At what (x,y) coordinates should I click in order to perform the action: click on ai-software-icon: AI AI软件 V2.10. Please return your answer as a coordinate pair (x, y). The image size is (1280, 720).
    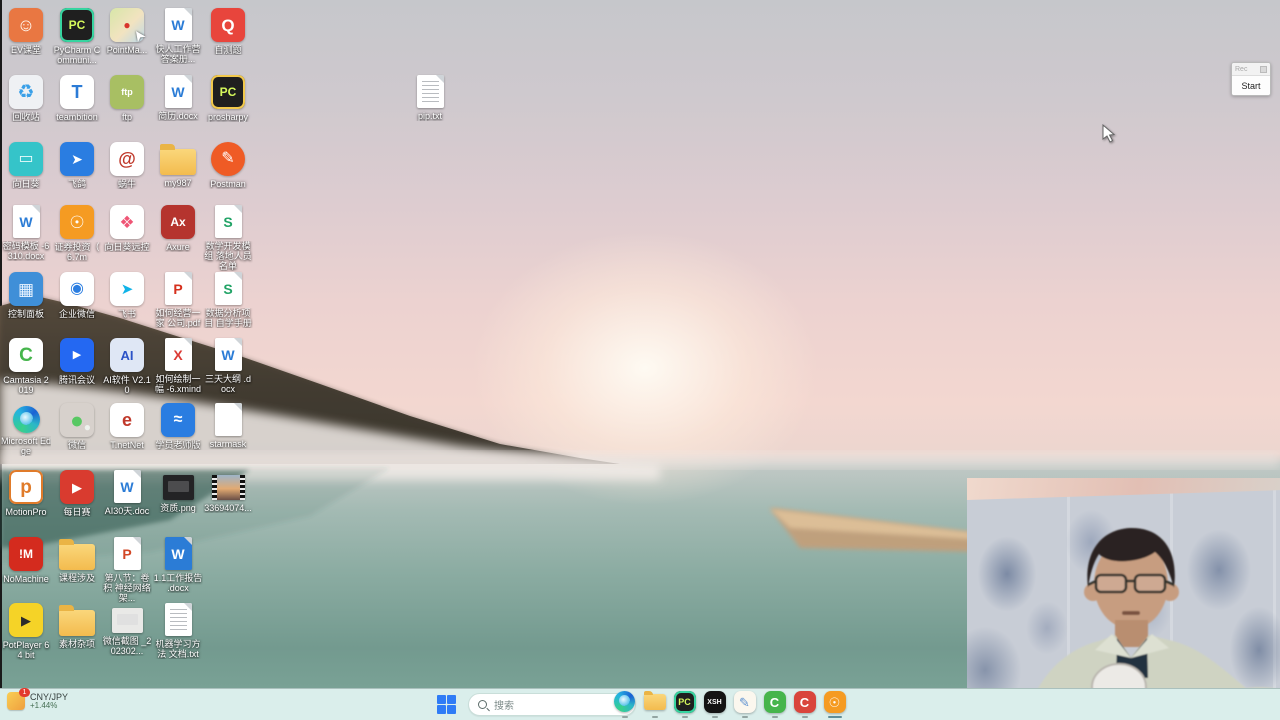
    Looking at the image, I should click on (127, 366).